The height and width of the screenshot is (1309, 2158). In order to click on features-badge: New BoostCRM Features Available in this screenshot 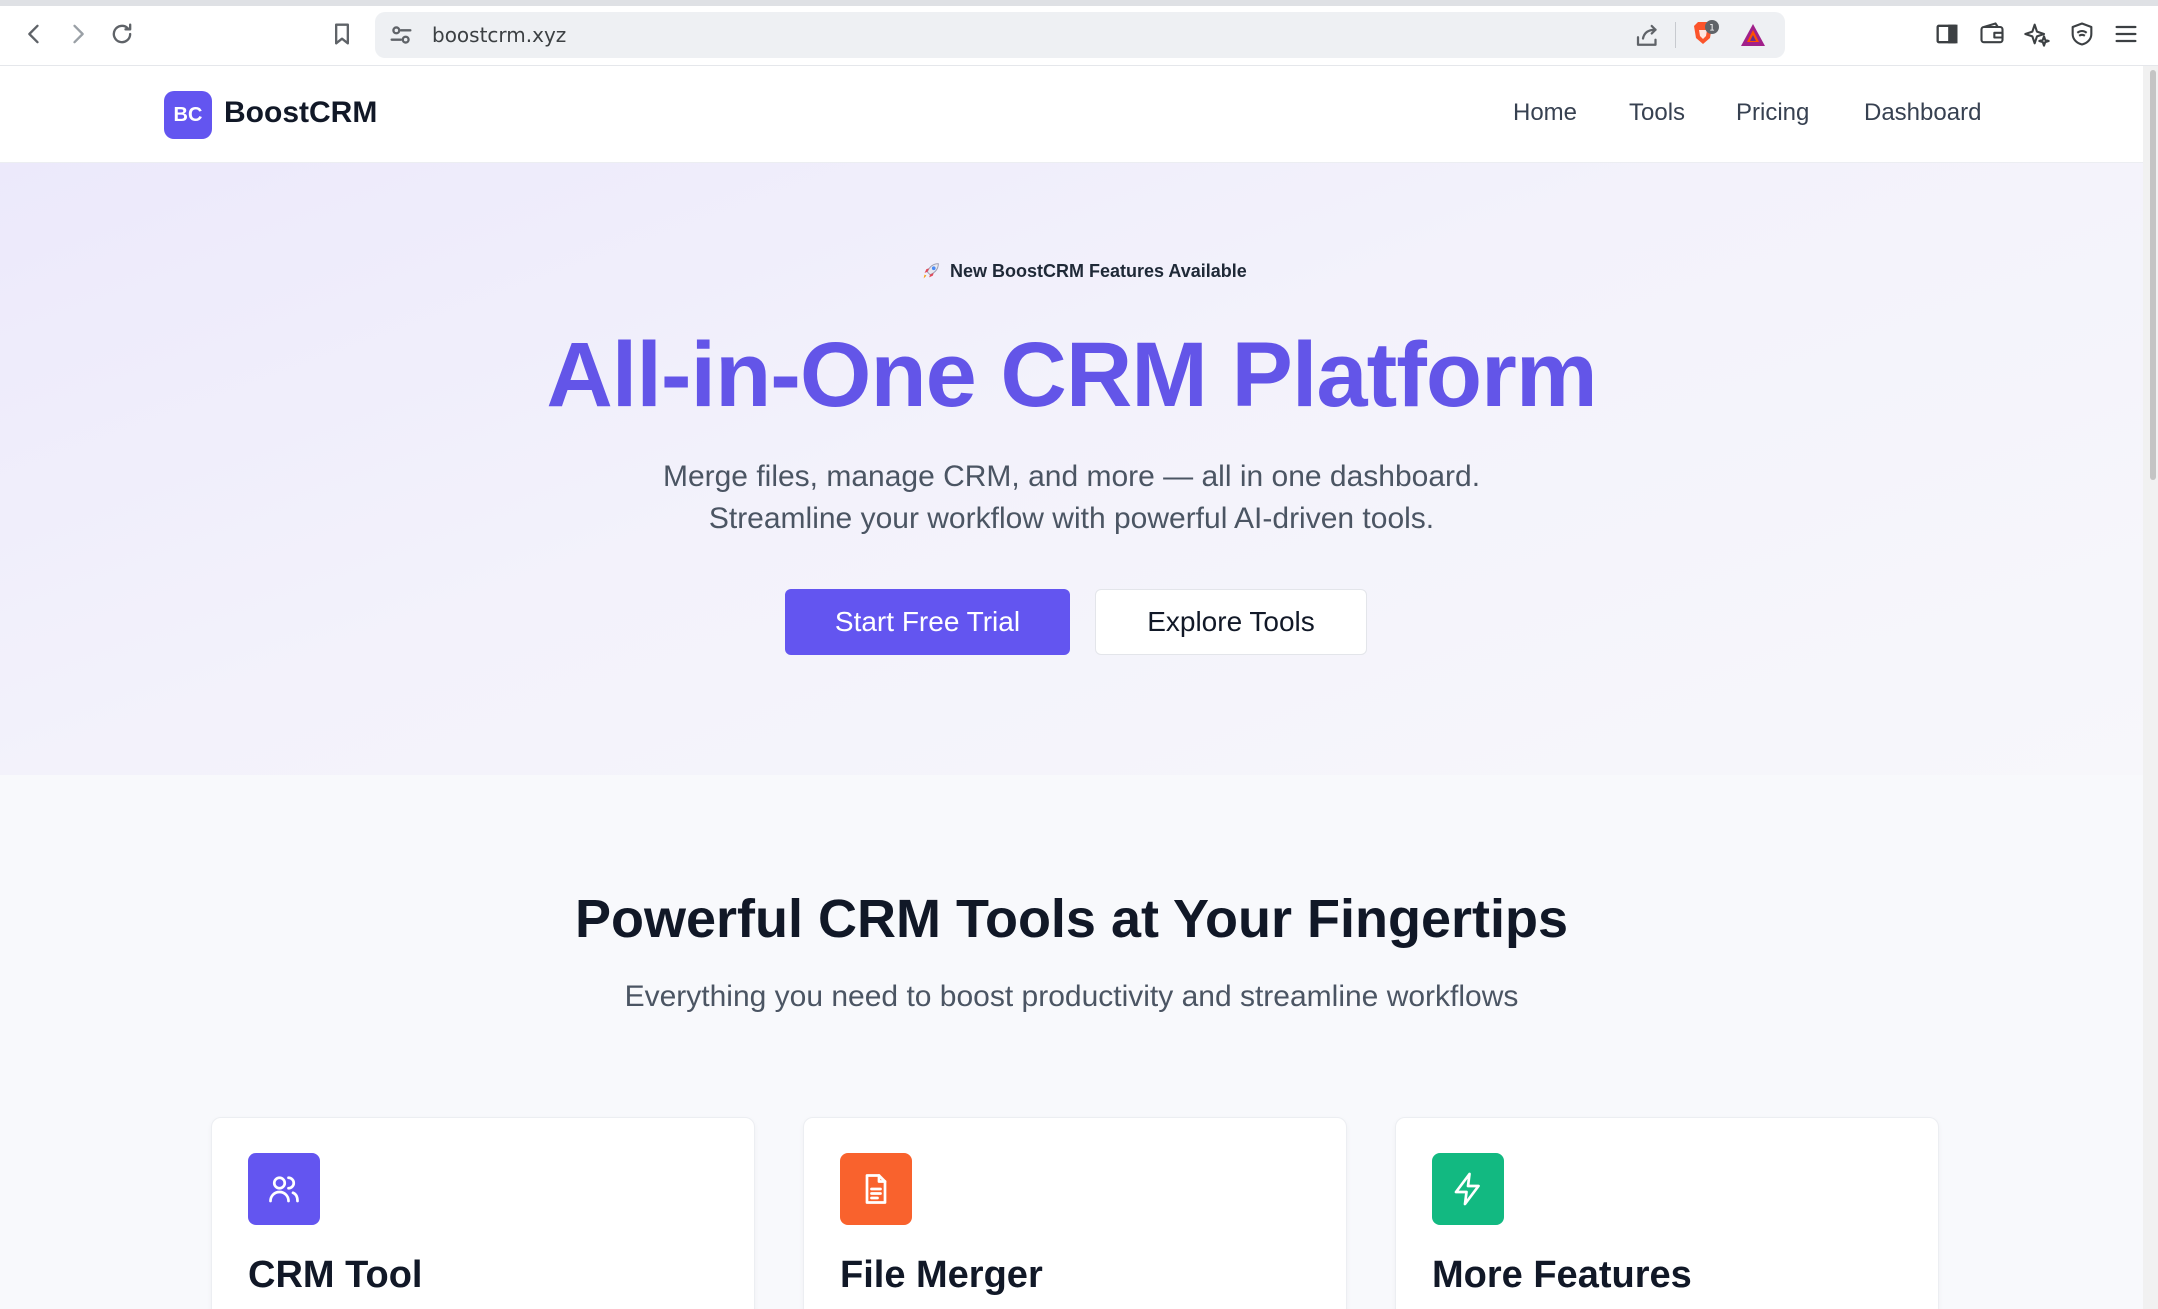, I will do `click(1083, 271)`.